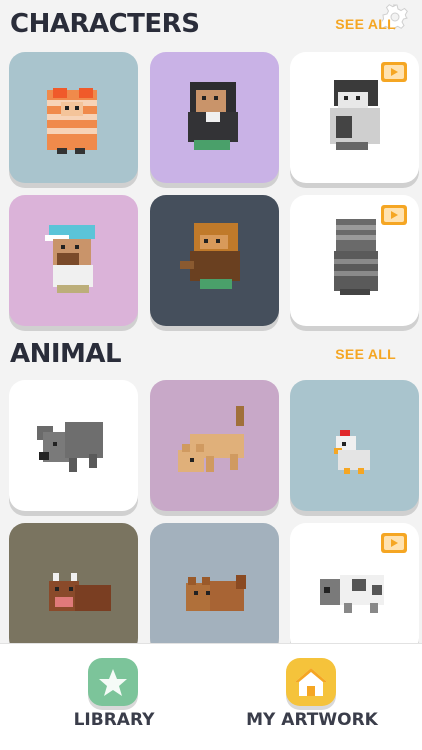 This screenshot has height=750, width=422. I want to click on animal-card-koala, so click(73, 445).